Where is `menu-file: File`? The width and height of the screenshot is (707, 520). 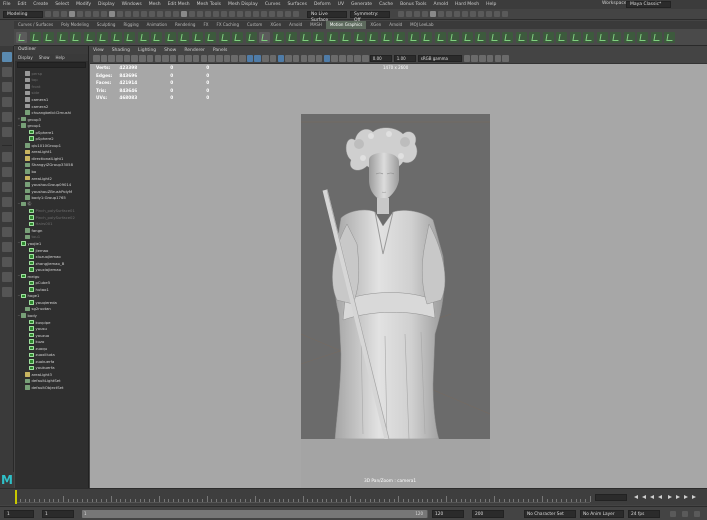
menu-file: File is located at coordinates (7, 4).